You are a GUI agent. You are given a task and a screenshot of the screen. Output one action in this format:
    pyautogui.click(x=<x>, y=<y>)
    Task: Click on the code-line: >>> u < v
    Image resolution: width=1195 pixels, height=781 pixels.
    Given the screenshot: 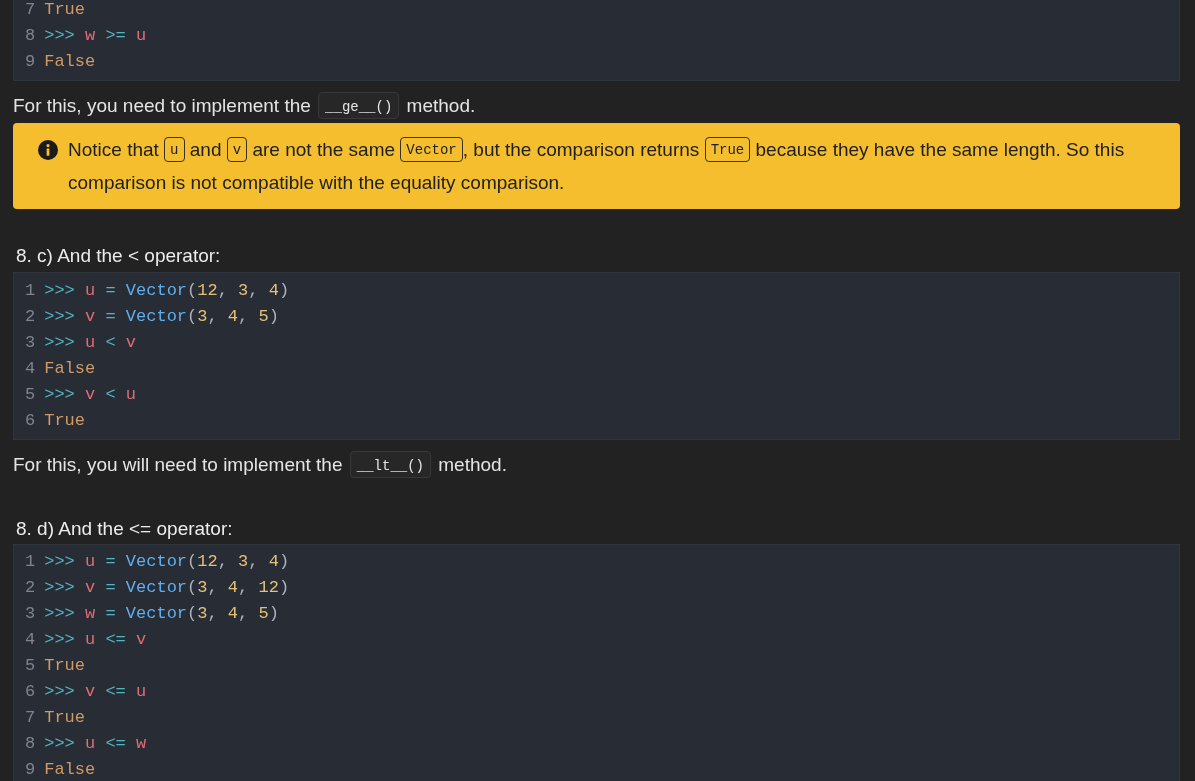 What is the action you would take?
    pyautogui.click(x=90, y=343)
    